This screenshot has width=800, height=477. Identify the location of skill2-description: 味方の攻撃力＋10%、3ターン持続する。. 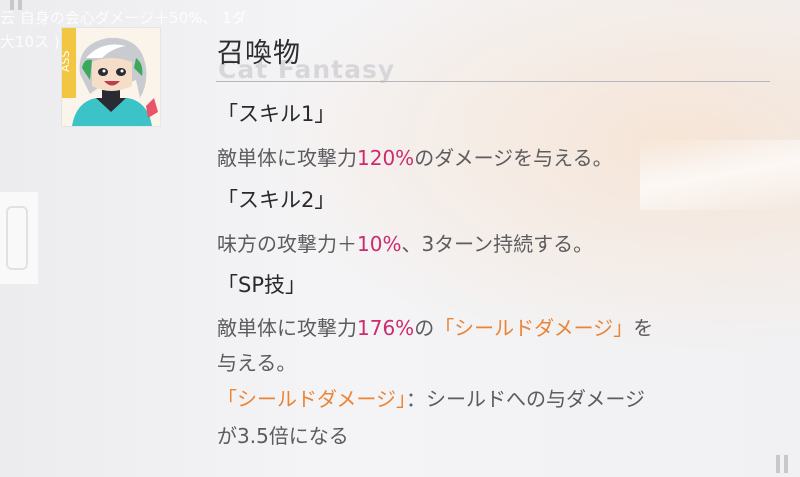
(405, 244).